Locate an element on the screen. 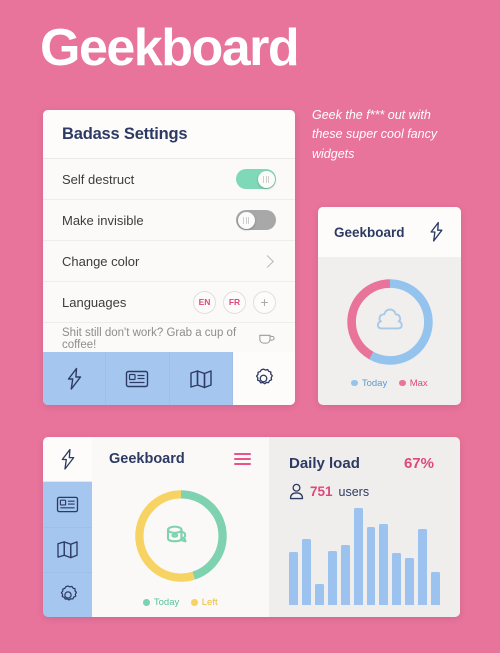  daily-load-users: 751 users is located at coordinates (364, 491).